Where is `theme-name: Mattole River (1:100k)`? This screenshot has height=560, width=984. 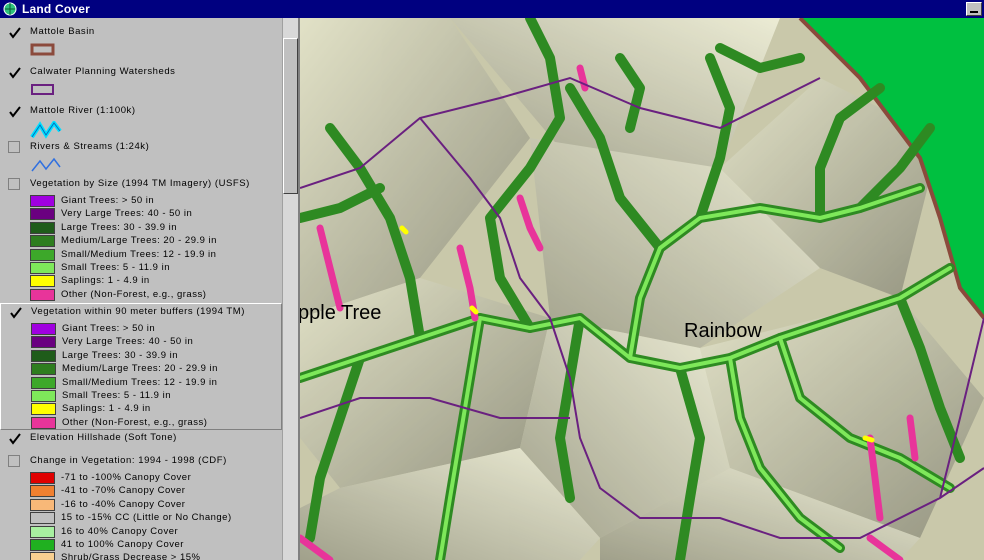
theme-name: Mattole River (1:100k) is located at coordinates (83, 110).